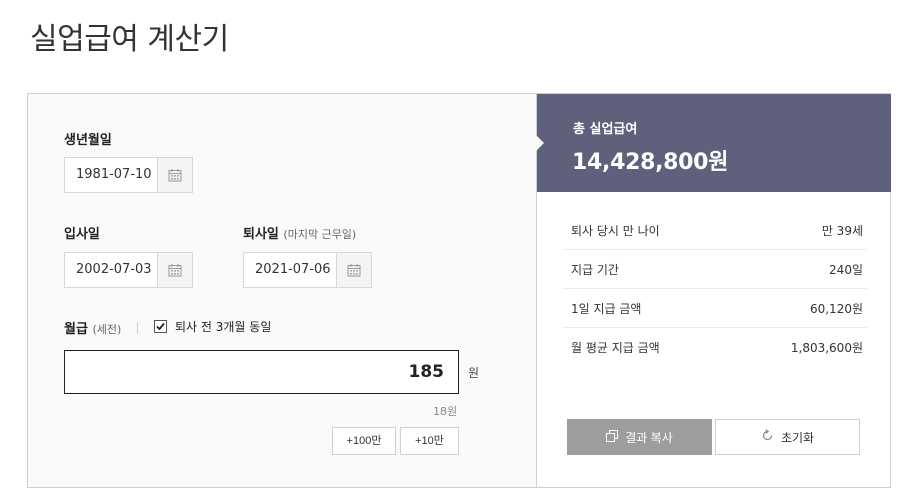 The image size is (904, 502). Describe the element at coordinates (107, 329) in the screenshot. I see `salary-label-sub: (세전)` at that location.